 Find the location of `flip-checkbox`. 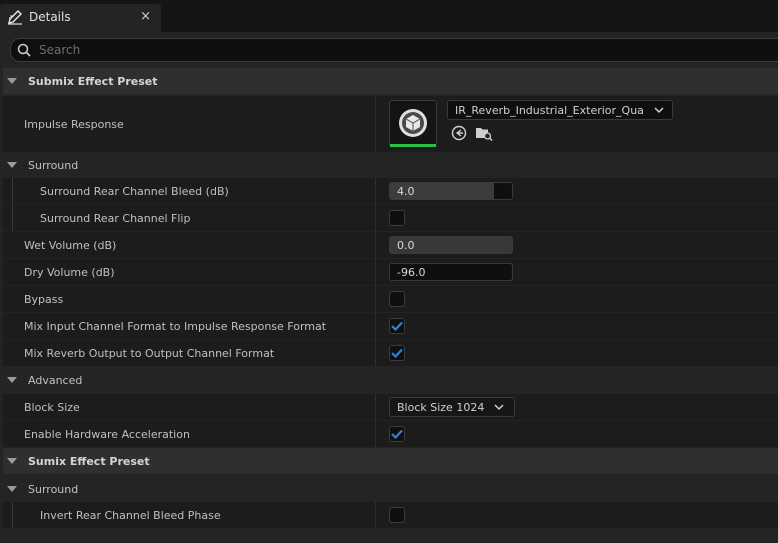

flip-checkbox is located at coordinates (397, 218).